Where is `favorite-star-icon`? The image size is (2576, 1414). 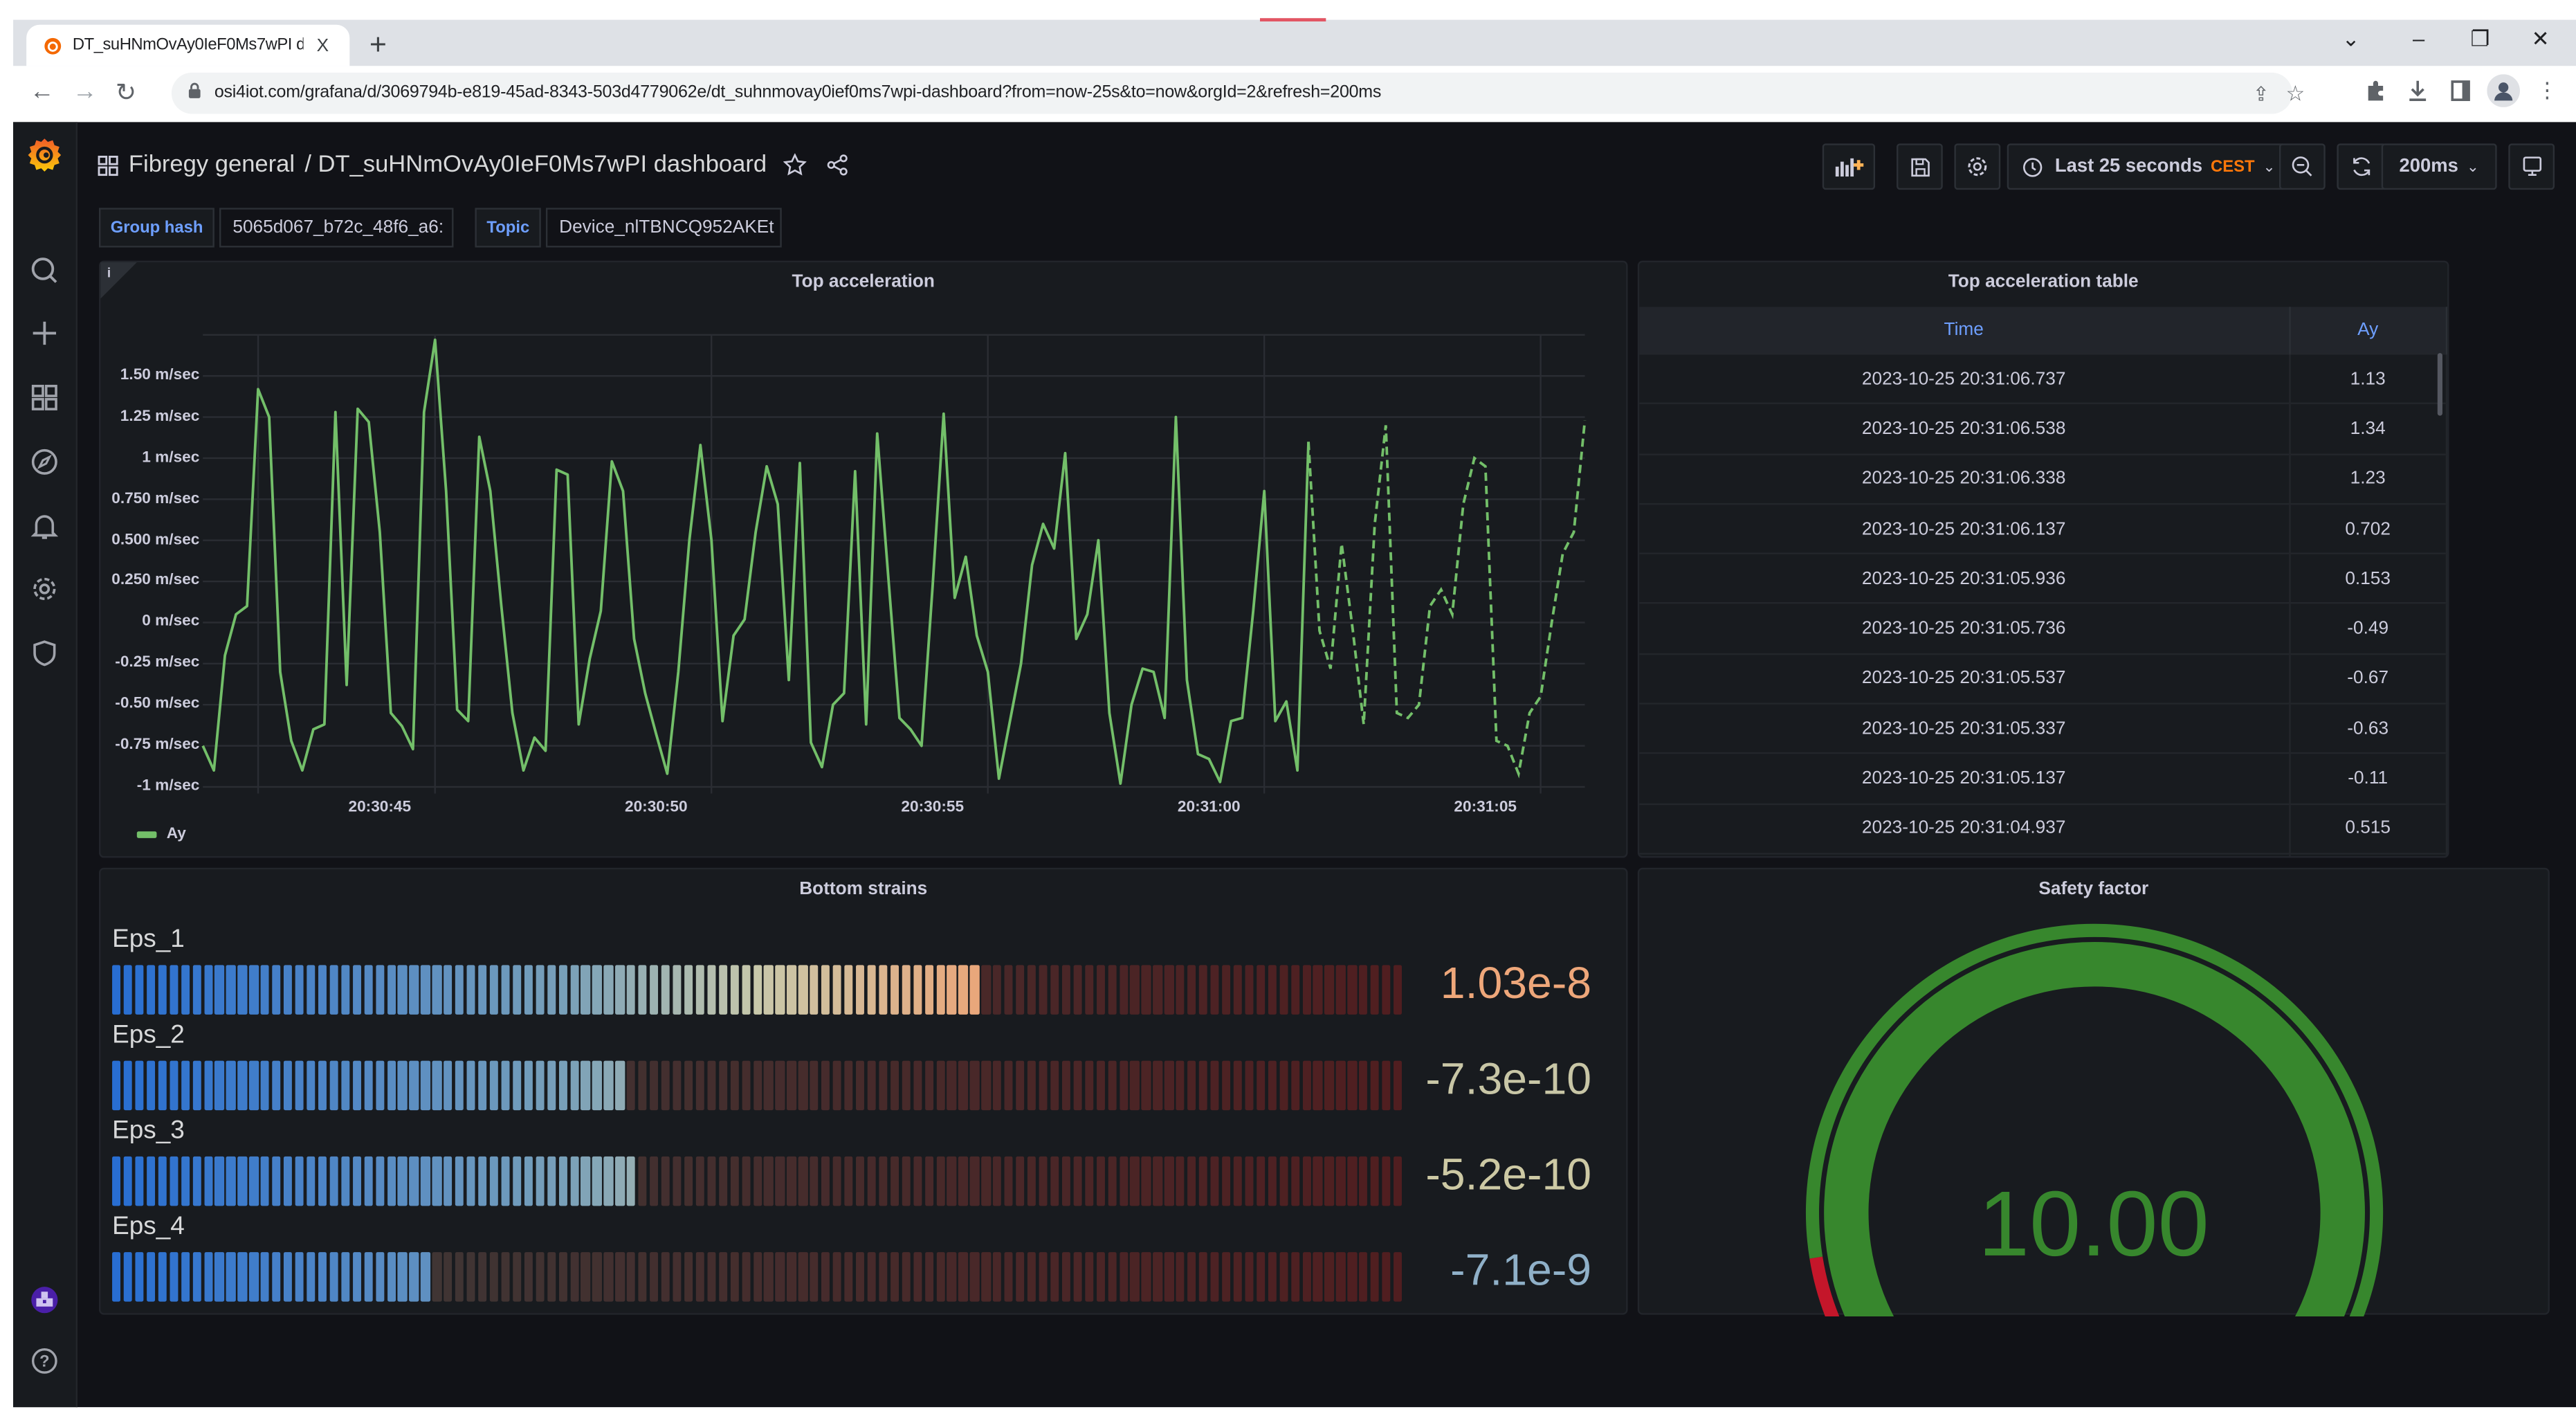
favorite-star-icon is located at coordinates (795, 164).